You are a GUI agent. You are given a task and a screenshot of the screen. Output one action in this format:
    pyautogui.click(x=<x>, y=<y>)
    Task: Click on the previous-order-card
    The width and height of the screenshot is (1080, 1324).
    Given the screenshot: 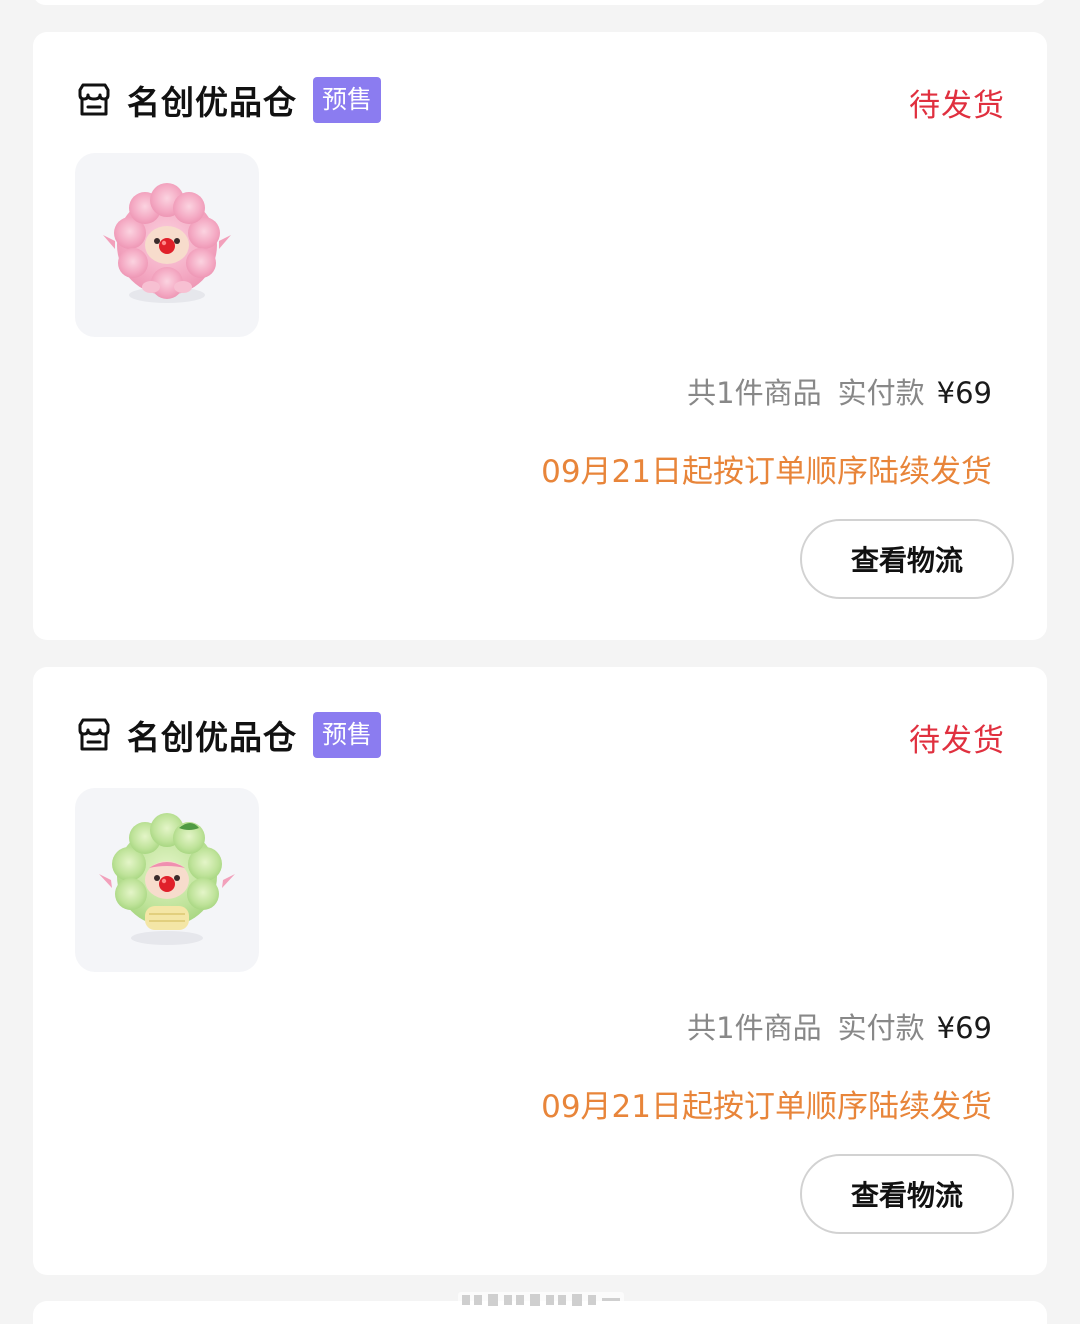 What is the action you would take?
    pyautogui.click(x=540, y=2)
    